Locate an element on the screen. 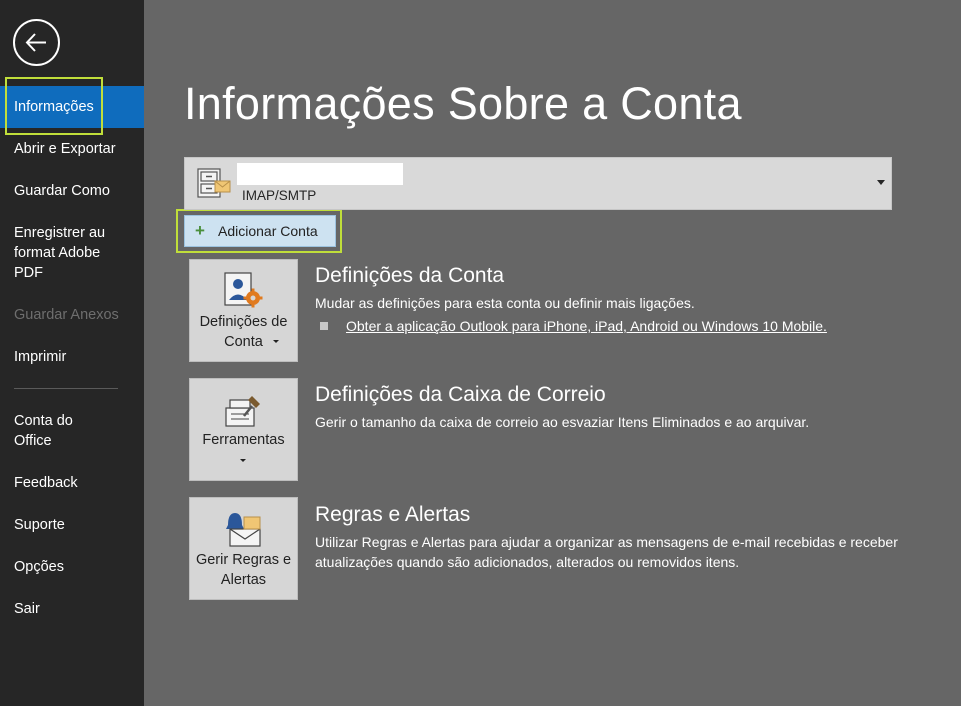  section-title: Definições da Conta is located at coordinates (410, 275).